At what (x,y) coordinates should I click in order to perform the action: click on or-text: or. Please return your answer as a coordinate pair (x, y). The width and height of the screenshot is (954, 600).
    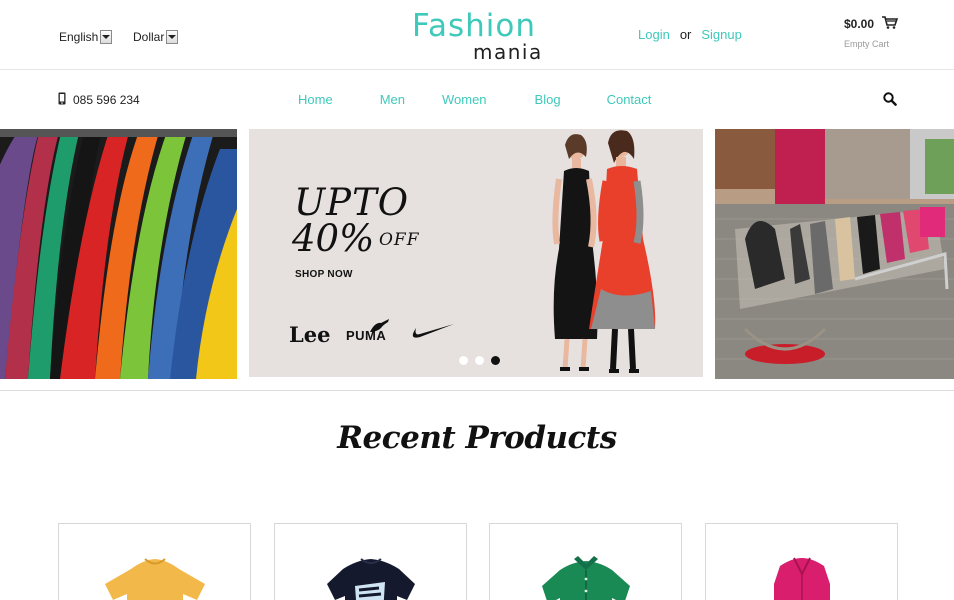
    Looking at the image, I should click on (685, 34).